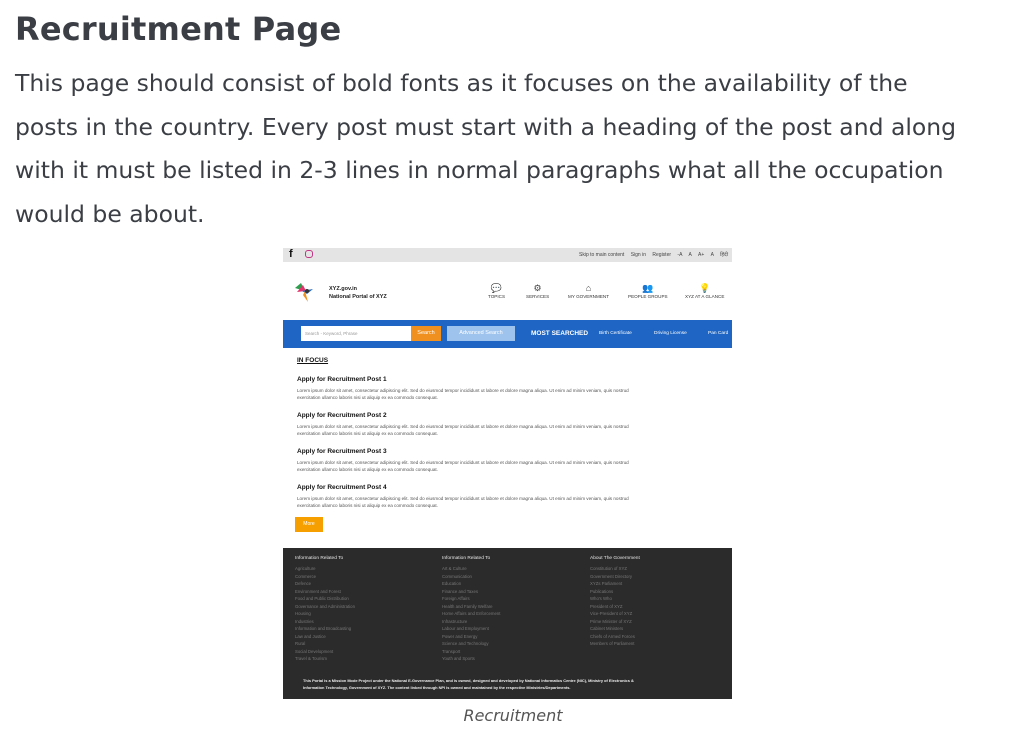 The height and width of the screenshot is (737, 1026). What do you see at coordinates (615, 592) in the screenshot?
I see `footer-link: Publications` at bounding box center [615, 592].